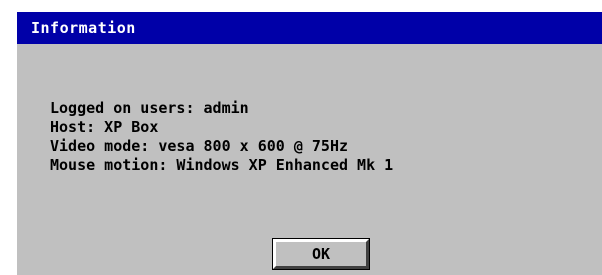  I want to click on dialog-title: Information, so click(83, 28).